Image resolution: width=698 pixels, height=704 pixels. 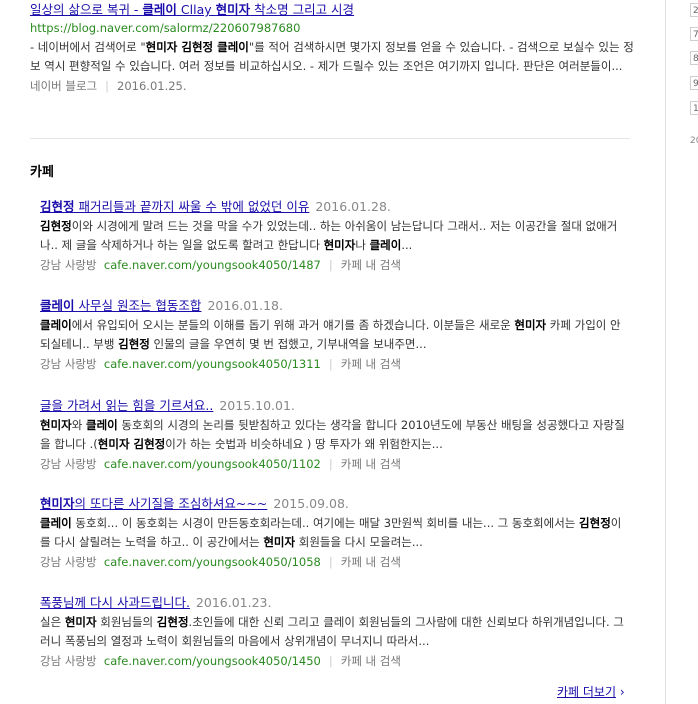 I want to click on cafe-more-link: 카페 더보기 ›, so click(x=591, y=691).